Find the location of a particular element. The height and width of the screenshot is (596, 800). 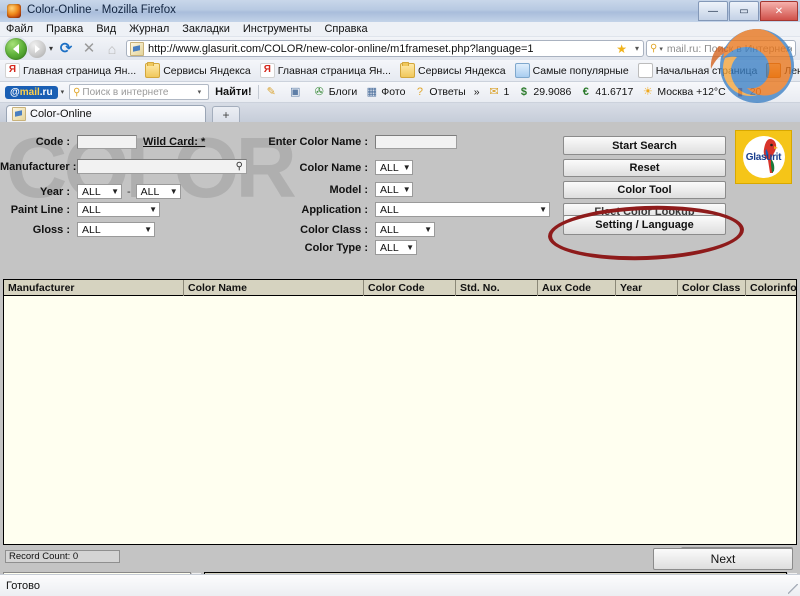

bookmark-star-icon: ★ is located at coordinates (621, 49).